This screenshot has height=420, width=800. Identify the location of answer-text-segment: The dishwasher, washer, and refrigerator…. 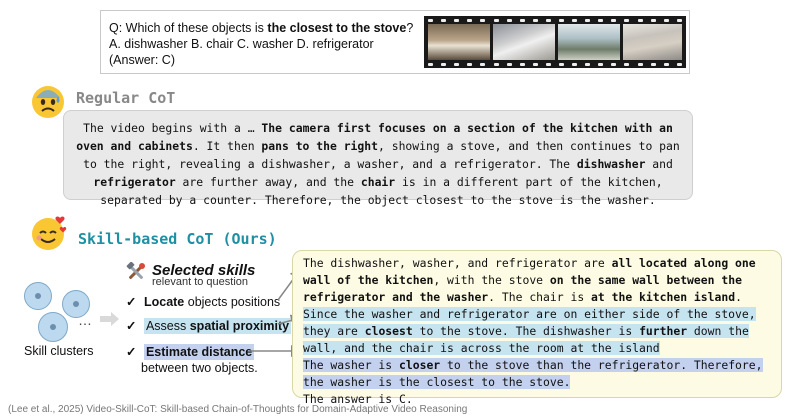
(457, 263).